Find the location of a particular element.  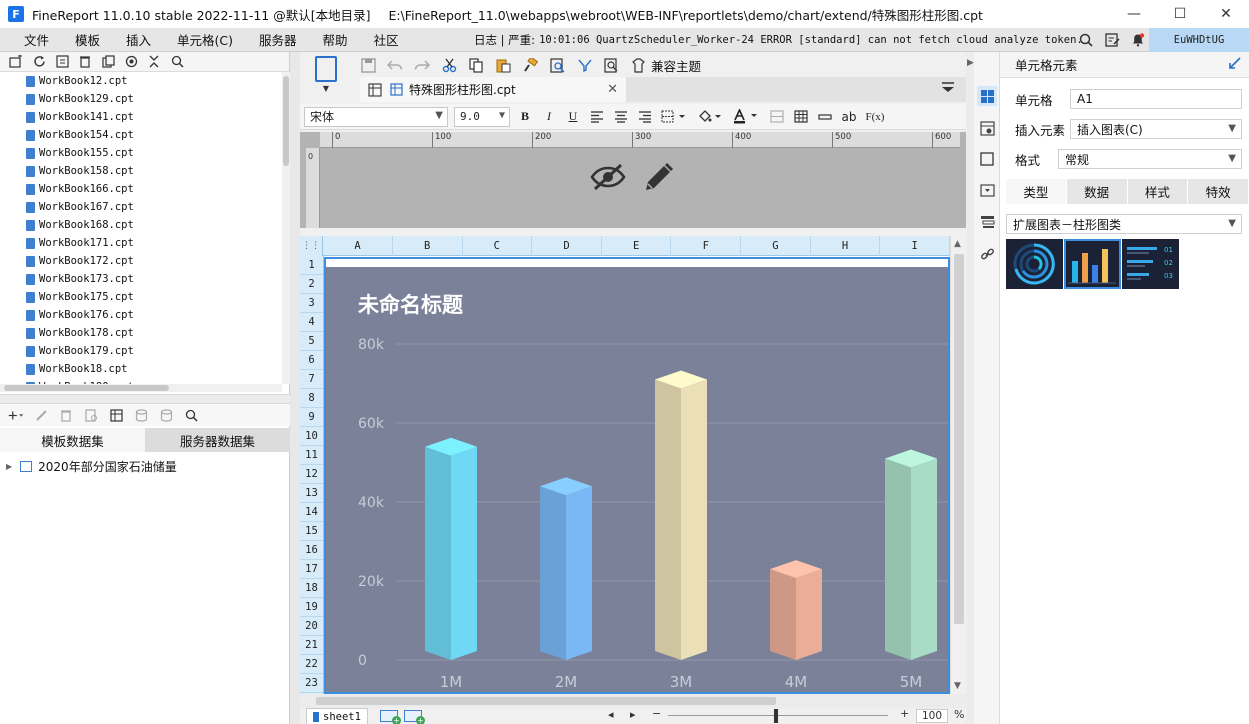

template-file-item: WorkBook175.cpt is located at coordinates (141, 297).